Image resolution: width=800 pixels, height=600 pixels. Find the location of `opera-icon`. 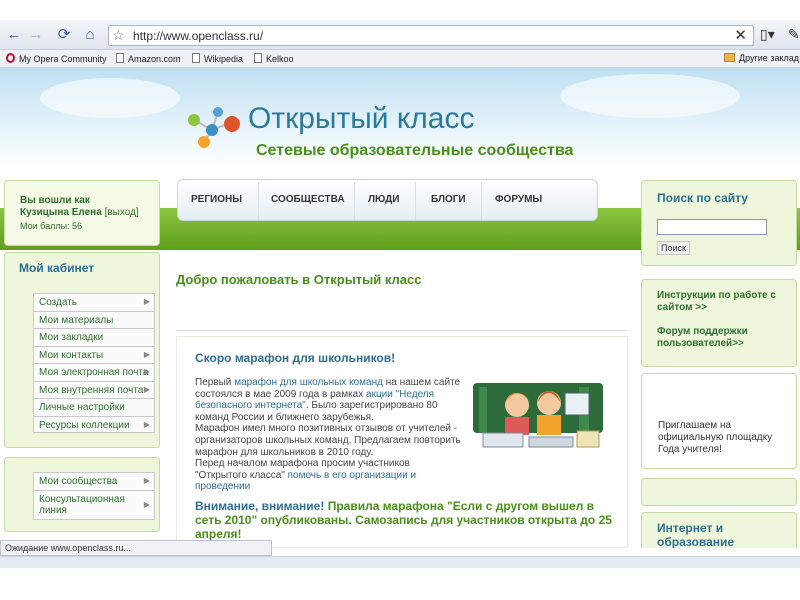

opera-icon is located at coordinates (10, 58).